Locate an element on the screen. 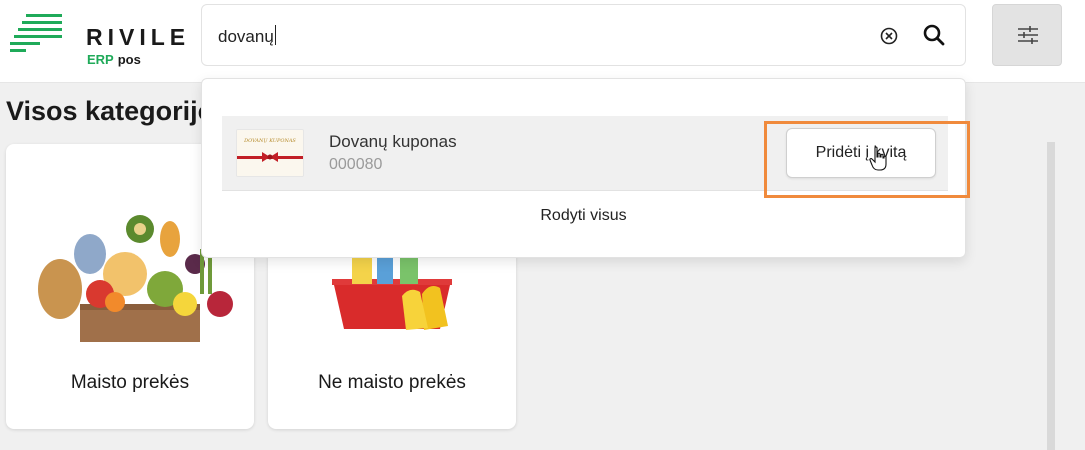  text-caret is located at coordinates (275, 35).